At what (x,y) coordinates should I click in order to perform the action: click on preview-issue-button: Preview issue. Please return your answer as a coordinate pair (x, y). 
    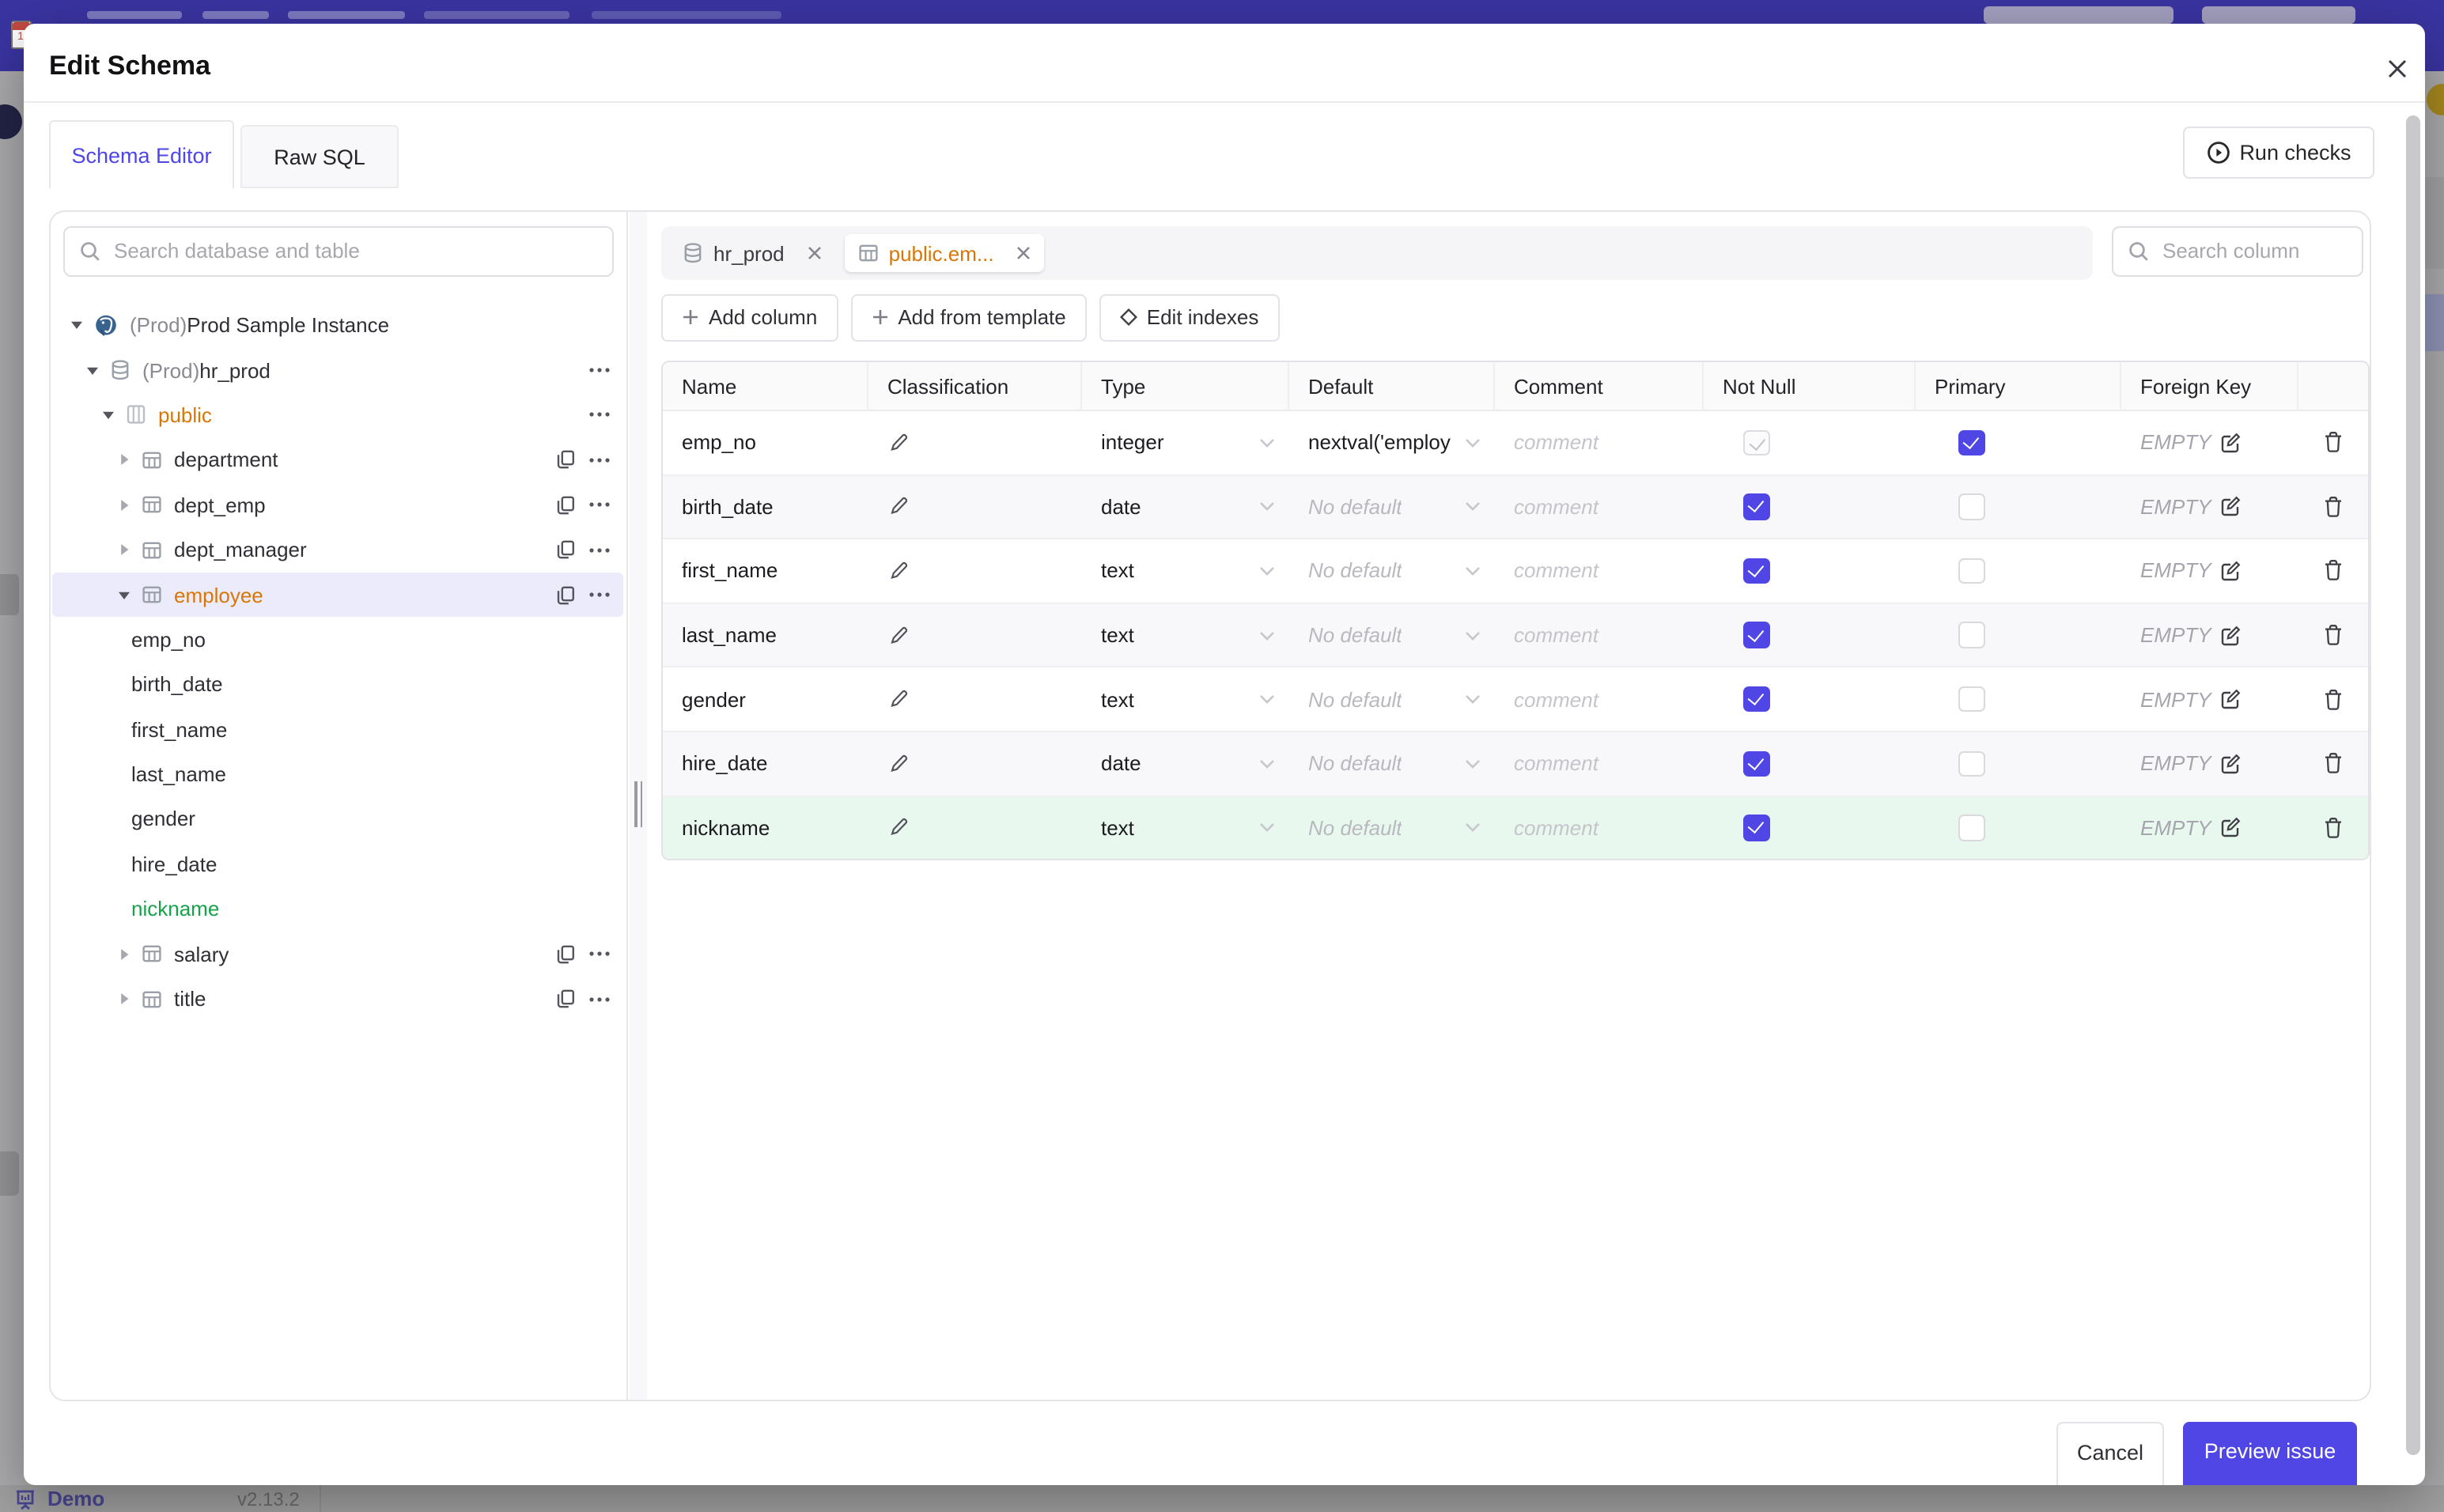
    Looking at the image, I should click on (2270, 1453).